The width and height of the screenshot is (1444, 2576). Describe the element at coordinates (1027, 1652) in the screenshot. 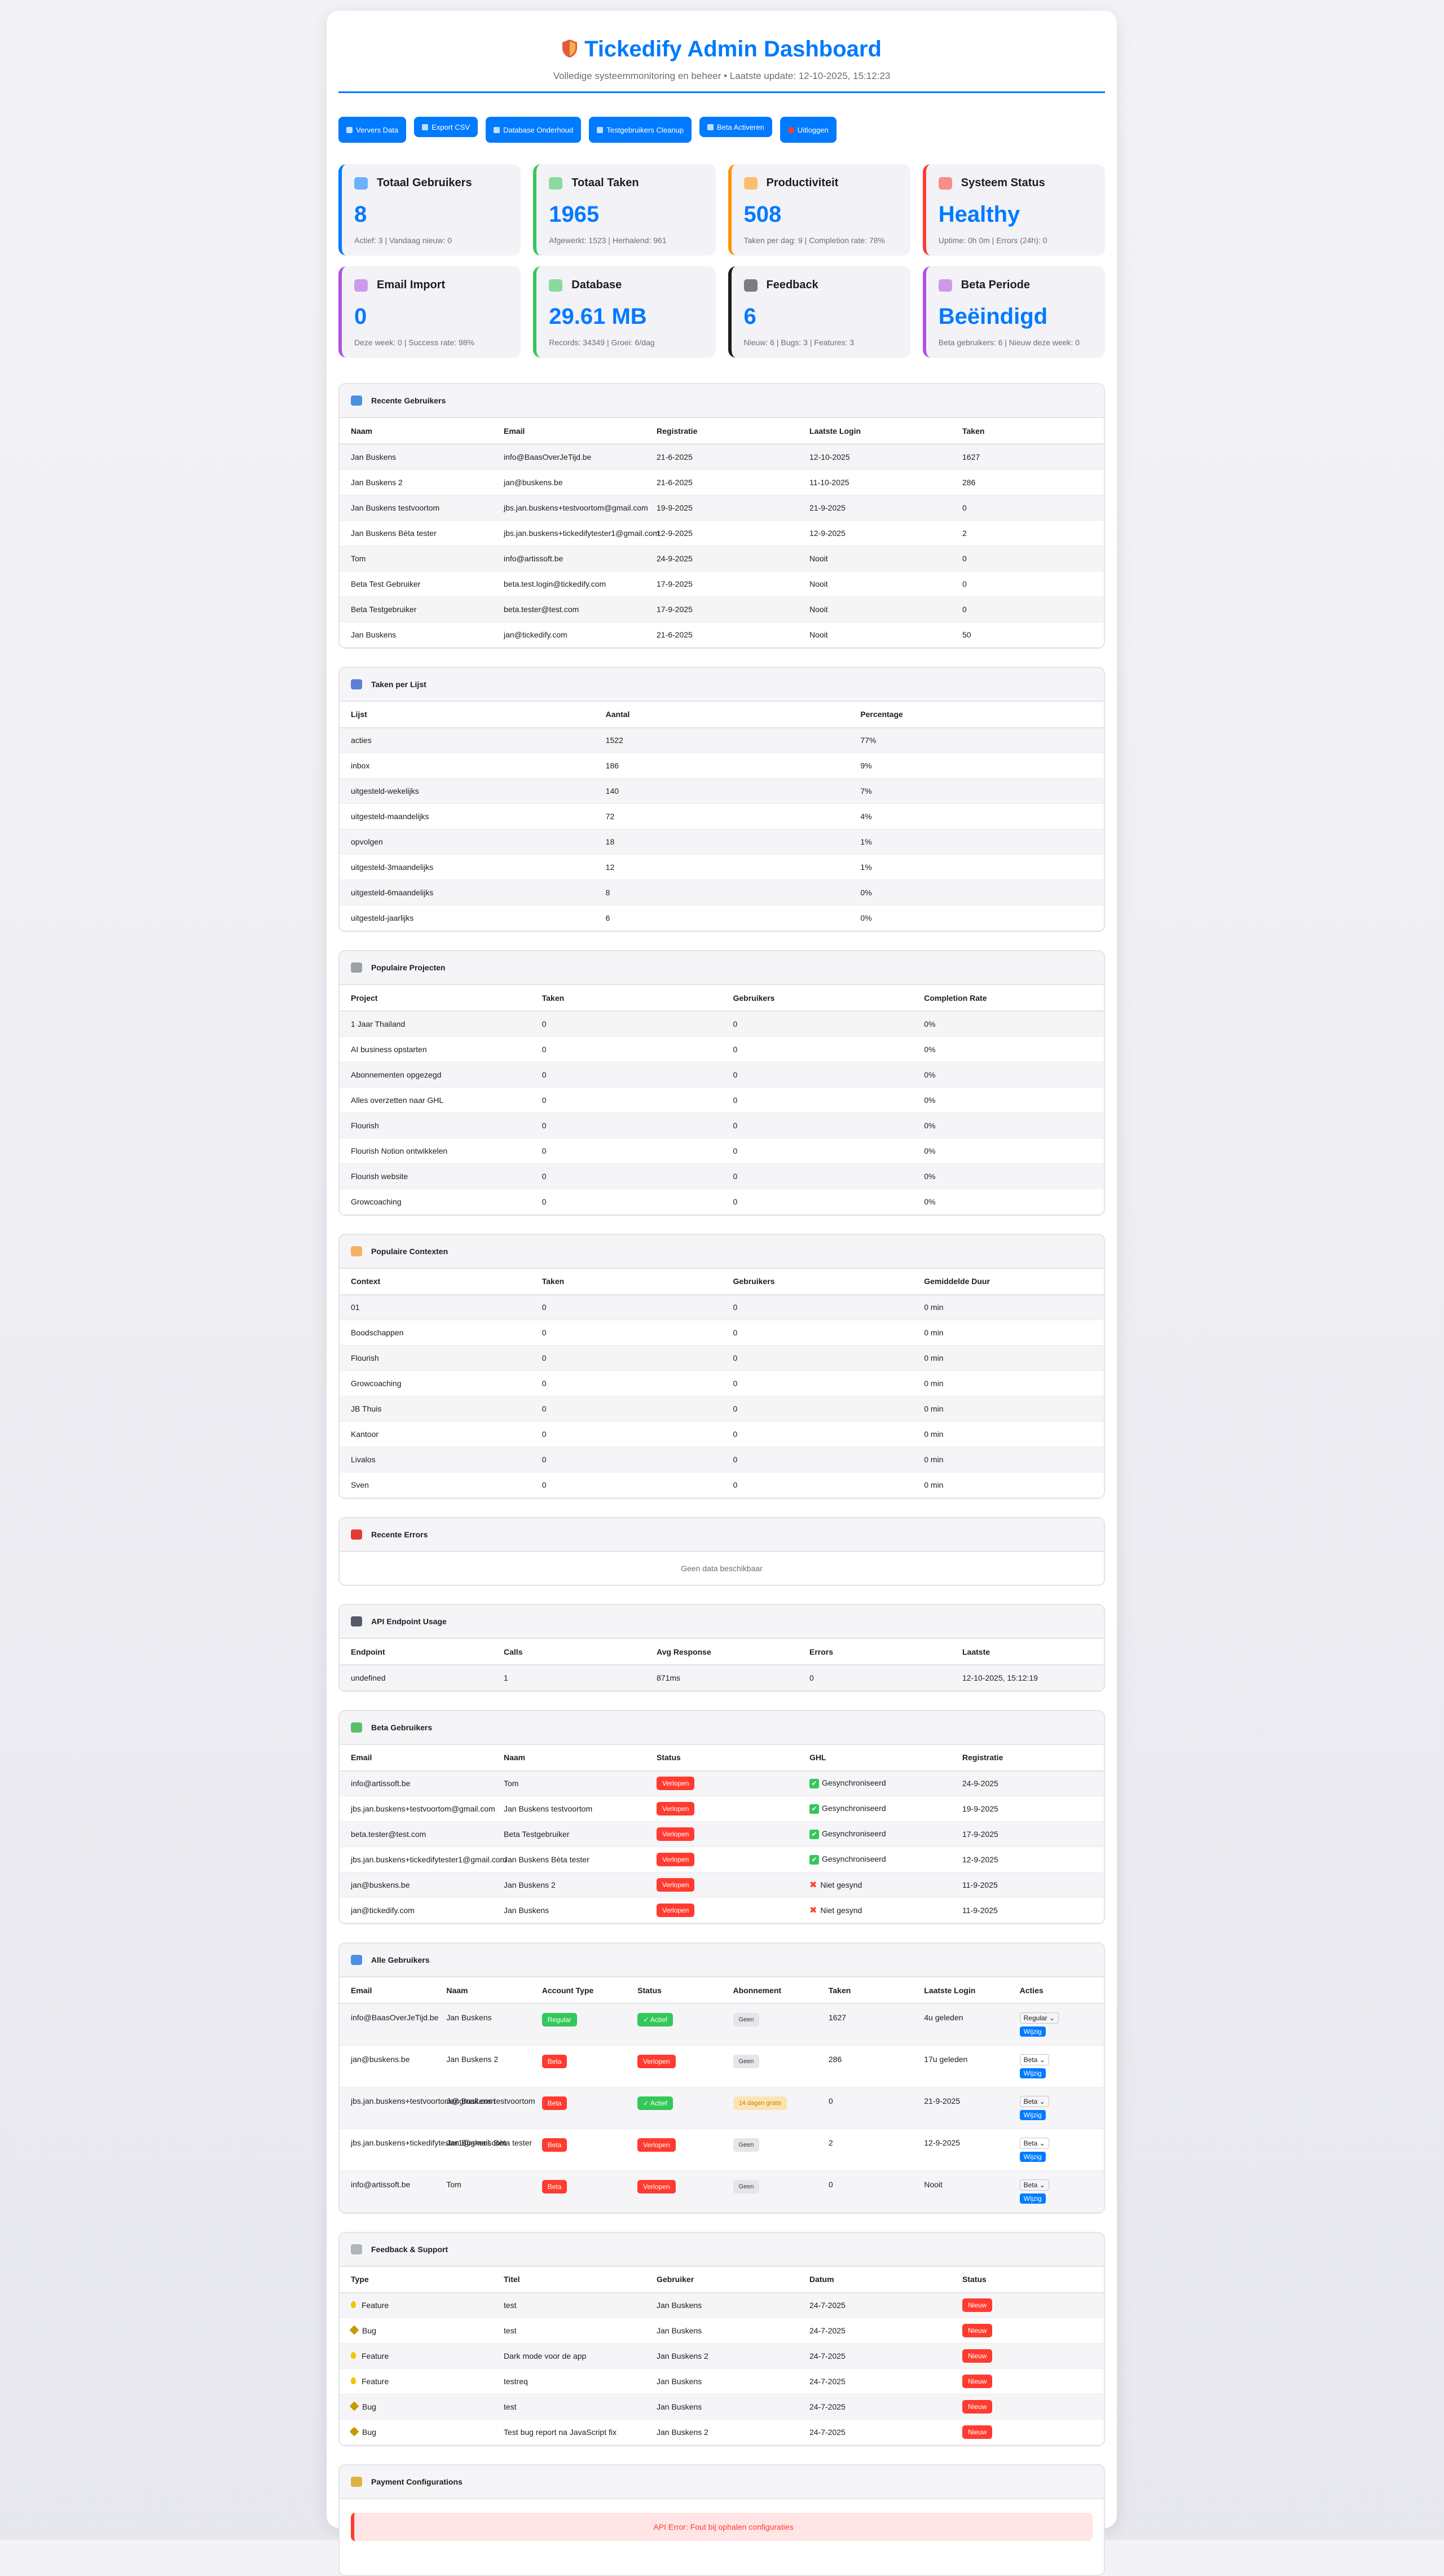

I see `column-header: Laatste` at that location.